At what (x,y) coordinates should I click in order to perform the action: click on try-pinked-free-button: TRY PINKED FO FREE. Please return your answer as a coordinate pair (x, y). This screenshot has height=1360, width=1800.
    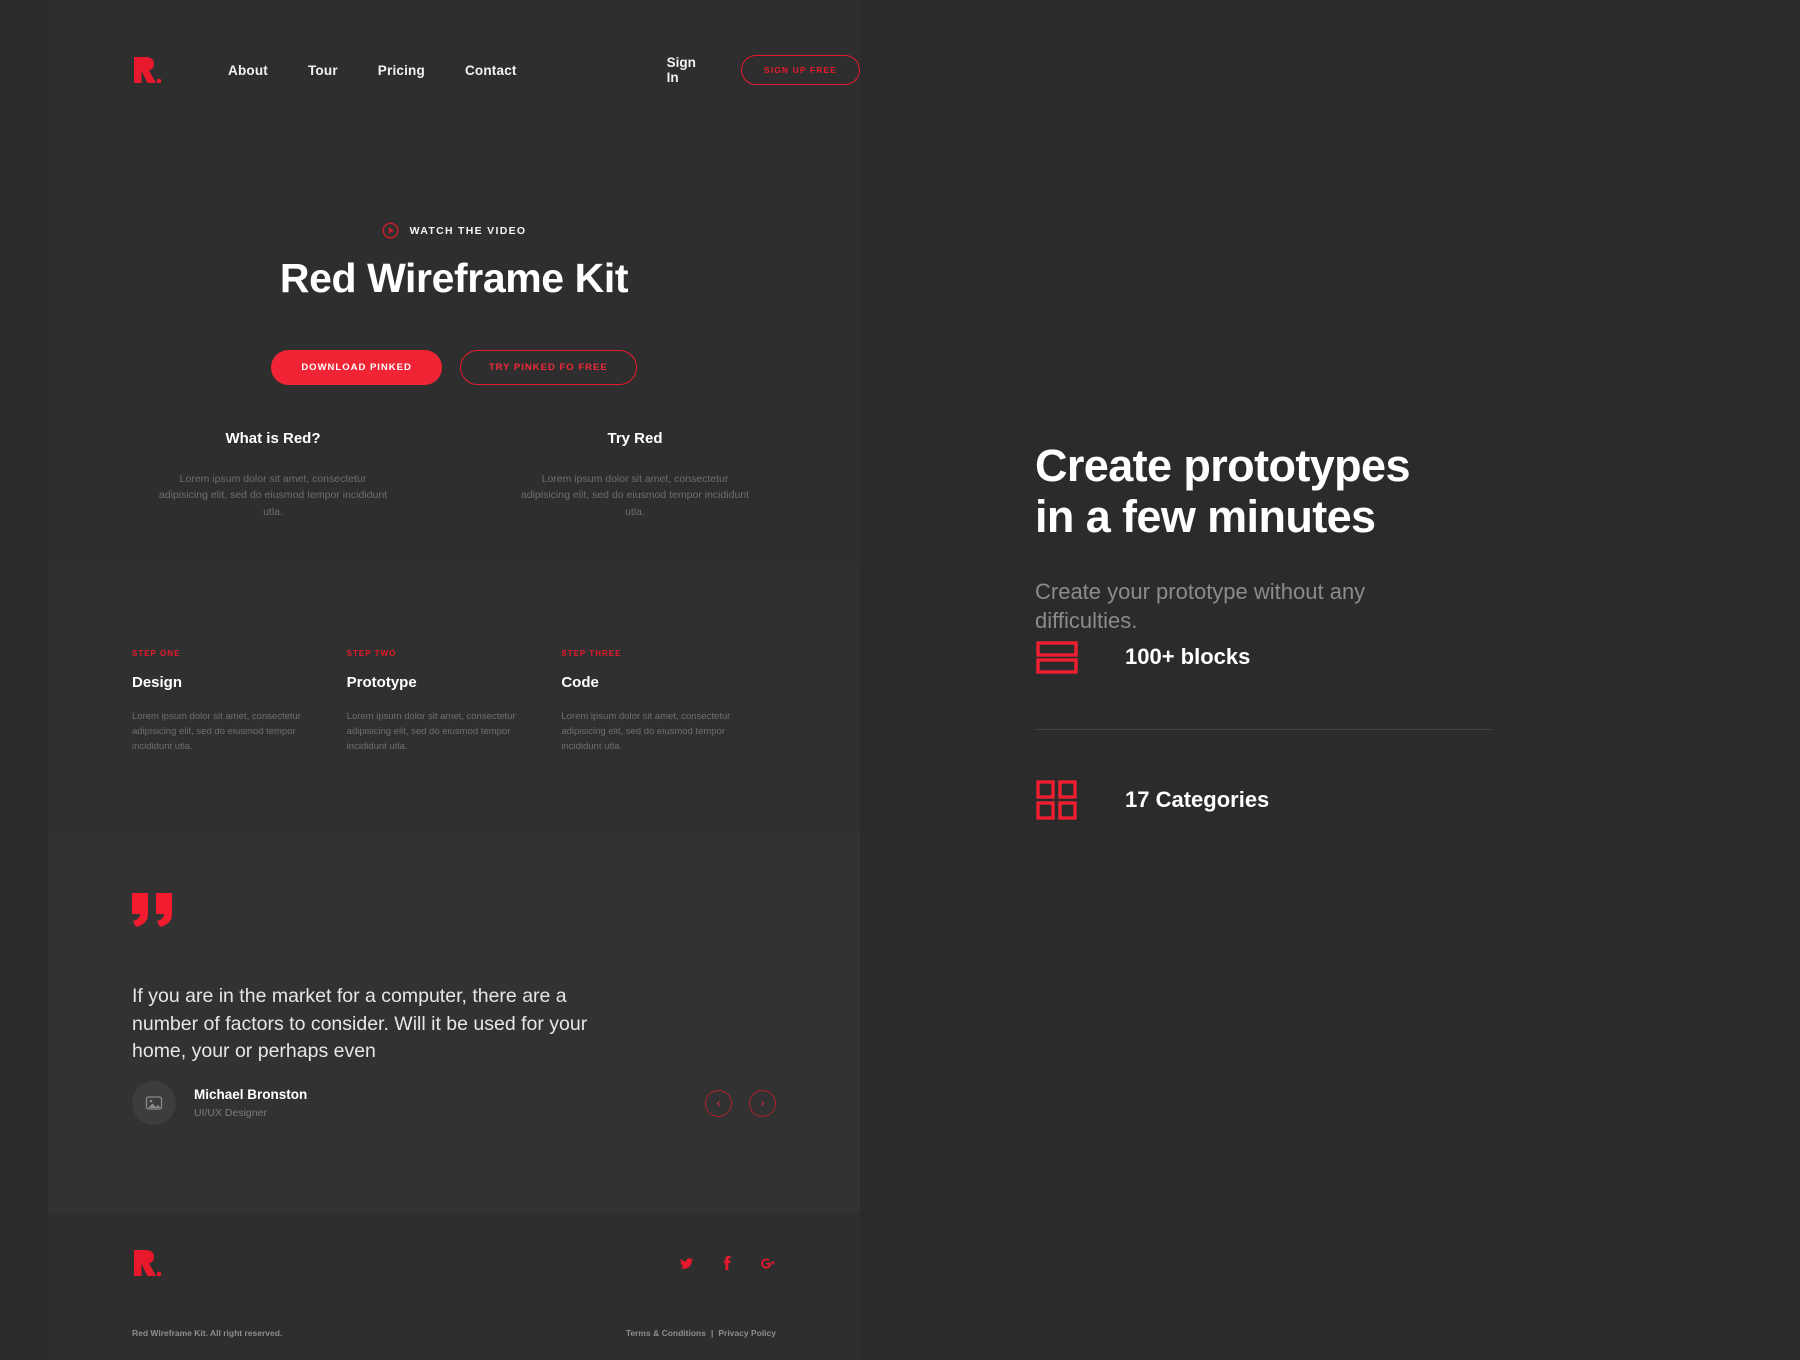
    Looking at the image, I should click on (548, 367).